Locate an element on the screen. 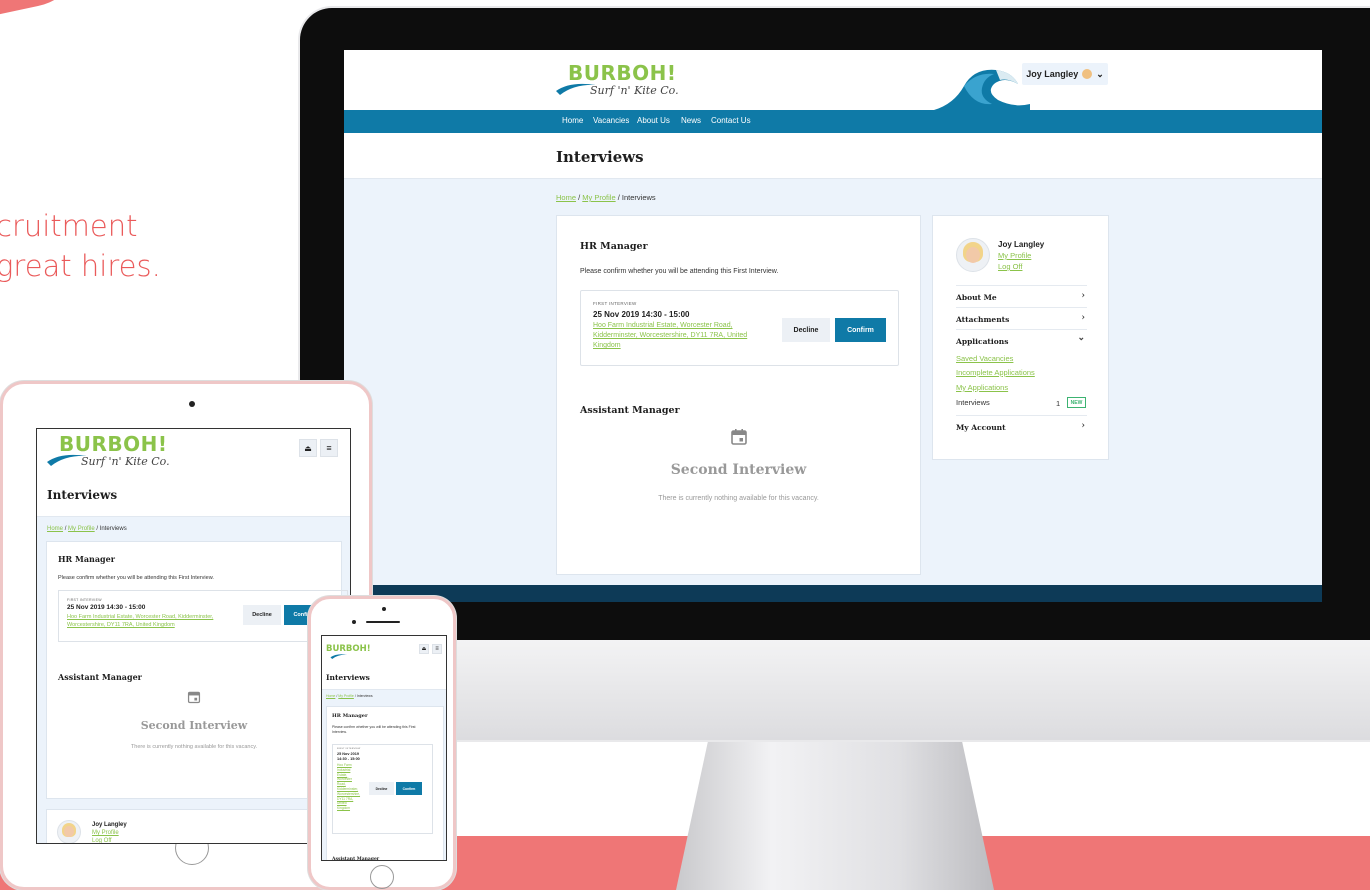 The image size is (1370, 890). sidebar-item-label: My Account is located at coordinates (981, 427).